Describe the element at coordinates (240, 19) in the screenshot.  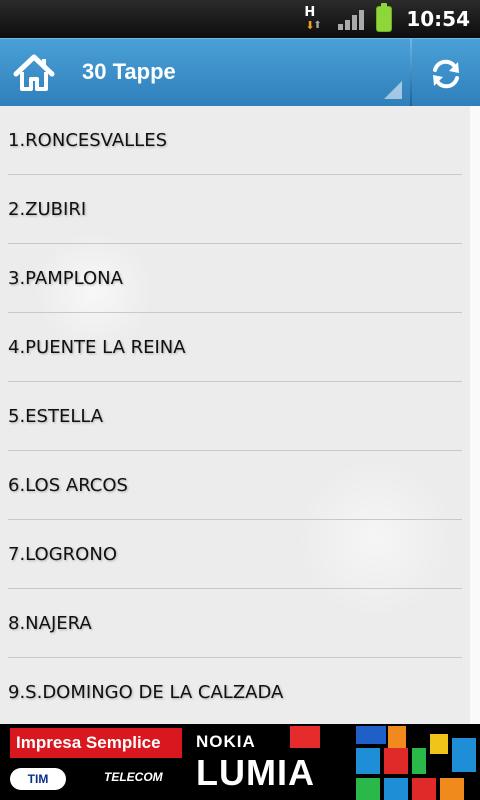
I see `status-bar: H ⬇ ⬆ 10:54` at that location.